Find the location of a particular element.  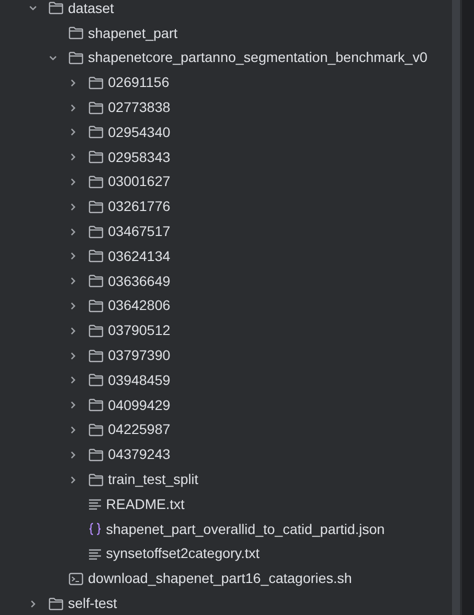

tree-item: 03001627 is located at coordinates (226, 182).